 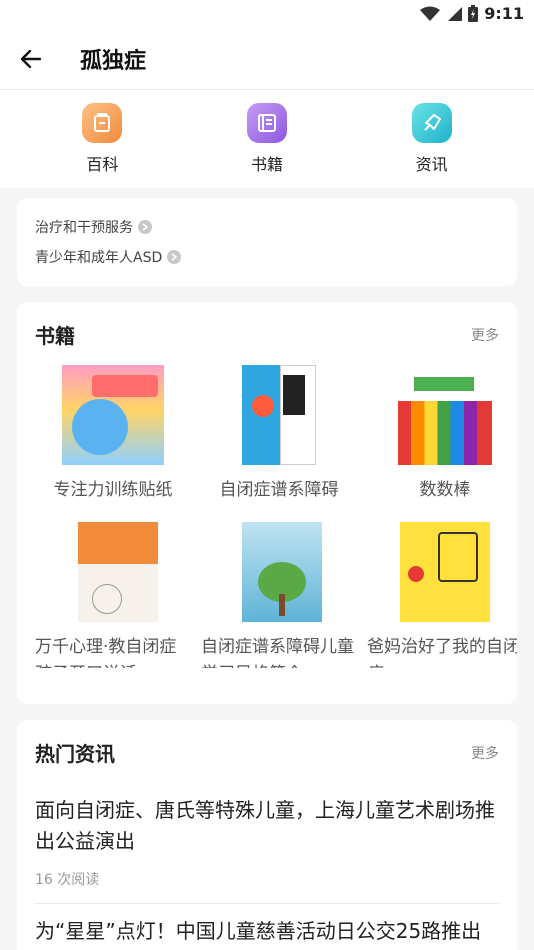 What do you see at coordinates (279, 490) in the screenshot?
I see `book-title: 自闭症谱系障碍` at bounding box center [279, 490].